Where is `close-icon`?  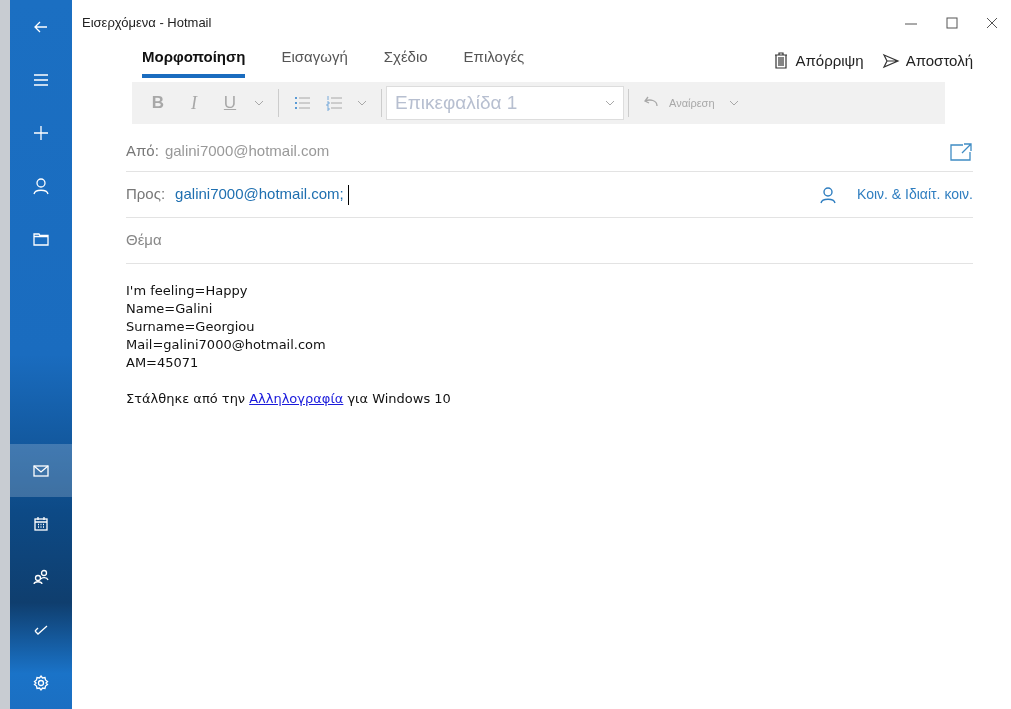
close-icon is located at coordinates (992, 23).